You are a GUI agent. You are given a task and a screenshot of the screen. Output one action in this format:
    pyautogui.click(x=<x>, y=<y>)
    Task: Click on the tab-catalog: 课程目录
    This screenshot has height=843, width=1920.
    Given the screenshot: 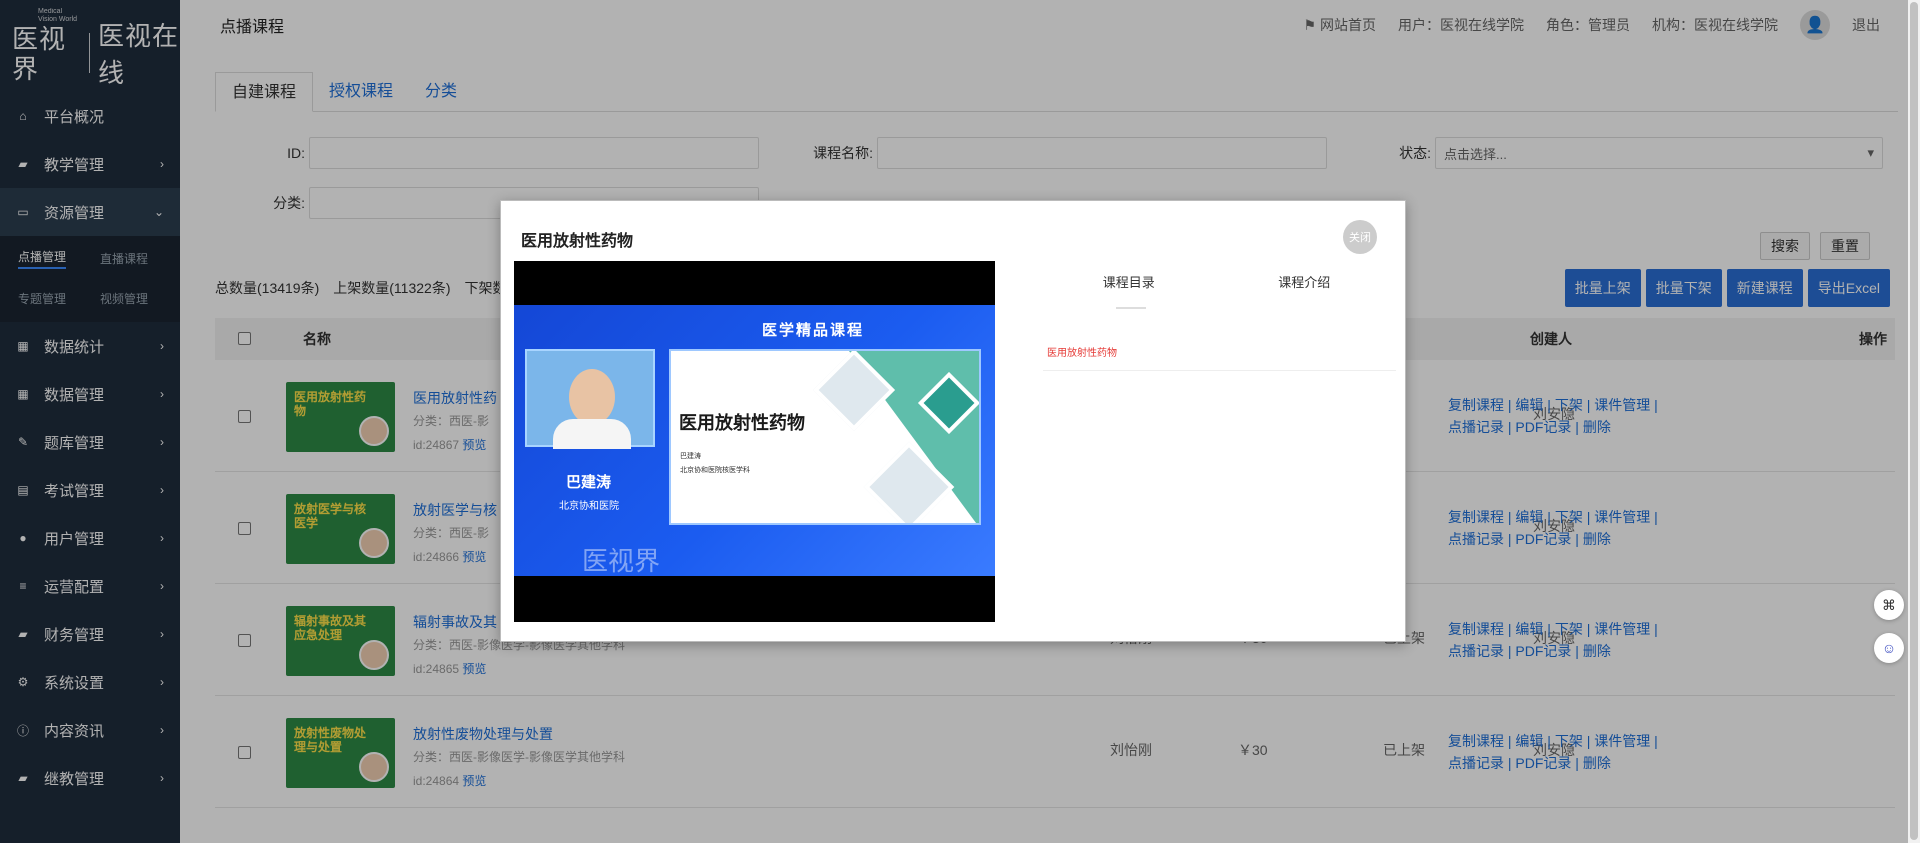 What is the action you would take?
    pyautogui.click(x=1129, y=291)
    